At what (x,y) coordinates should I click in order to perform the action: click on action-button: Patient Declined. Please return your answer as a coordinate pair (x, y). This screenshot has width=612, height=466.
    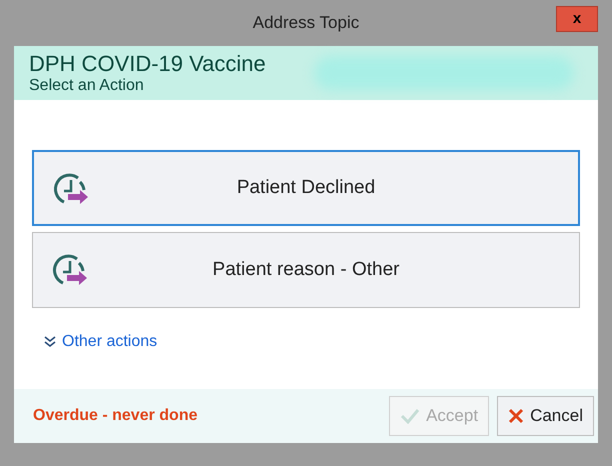
    Looking at the image, I should click on (306, 188).